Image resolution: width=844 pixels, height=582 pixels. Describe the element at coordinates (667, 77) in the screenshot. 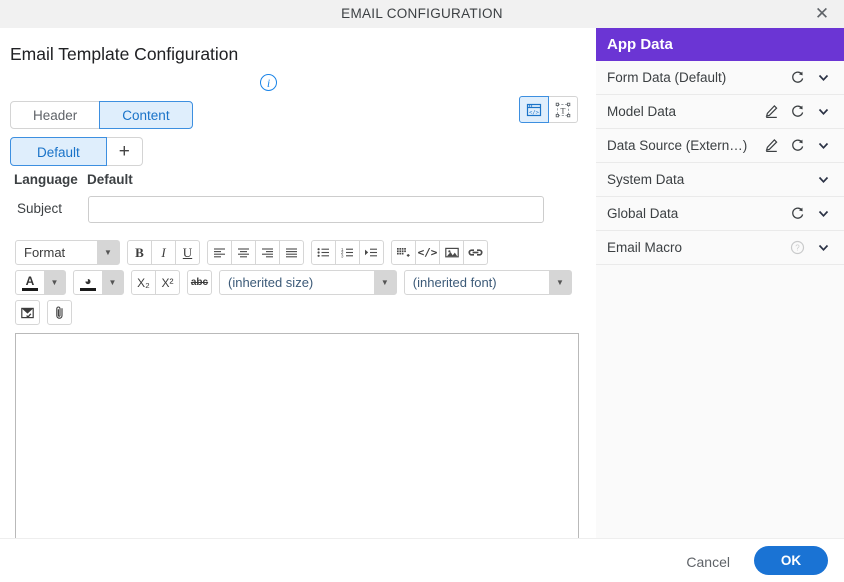

I see `app-data-row-label: Form Data (Default)` at that location.